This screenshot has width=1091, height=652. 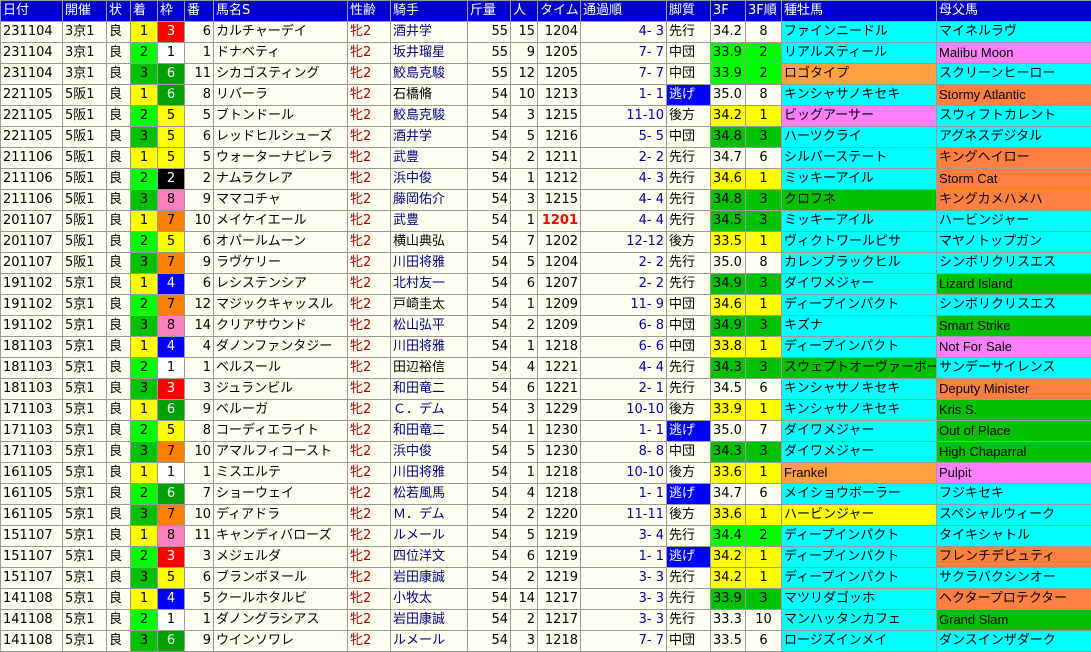 I want to click on dam-sire-link: Malibu Moon, so click(x=1014, y=53).